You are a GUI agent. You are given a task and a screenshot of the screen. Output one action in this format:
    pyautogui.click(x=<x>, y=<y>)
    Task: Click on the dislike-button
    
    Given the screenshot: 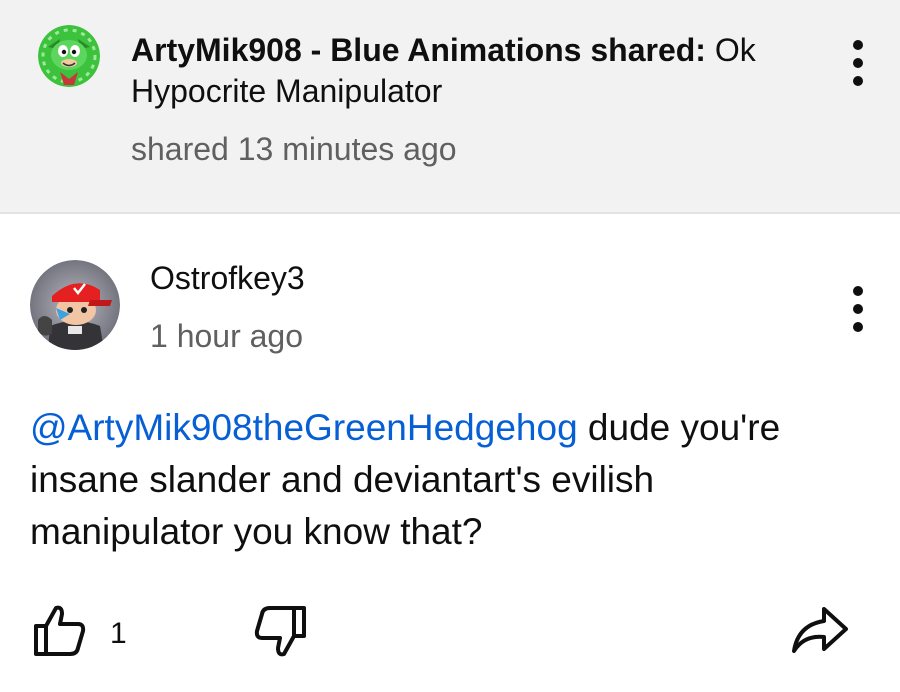 What is the action you would take?
    pyautogui.click(x=280, y=634)
    